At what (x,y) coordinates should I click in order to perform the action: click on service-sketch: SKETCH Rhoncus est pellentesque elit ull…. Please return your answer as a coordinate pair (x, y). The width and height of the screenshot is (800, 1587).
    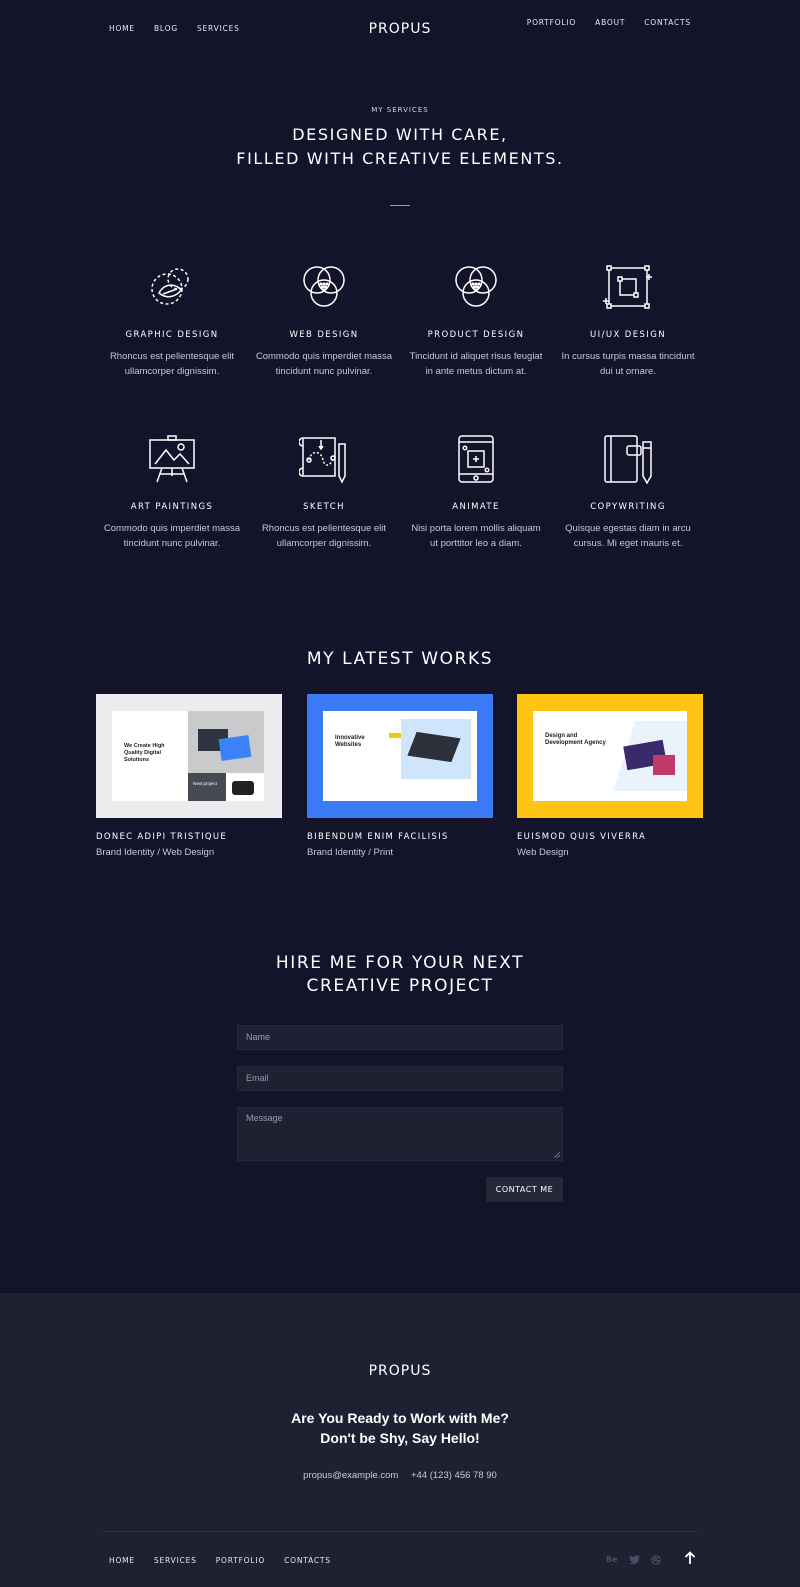
    Looking at the image, I should click on (324, 492).